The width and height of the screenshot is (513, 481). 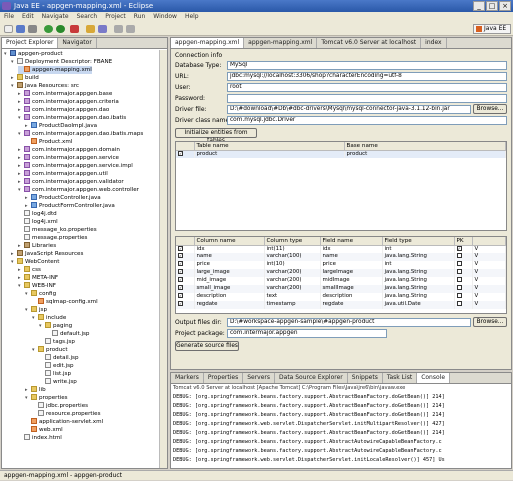 I want to click on columns-header-field-type: Field type, so click(x=418, y=241).